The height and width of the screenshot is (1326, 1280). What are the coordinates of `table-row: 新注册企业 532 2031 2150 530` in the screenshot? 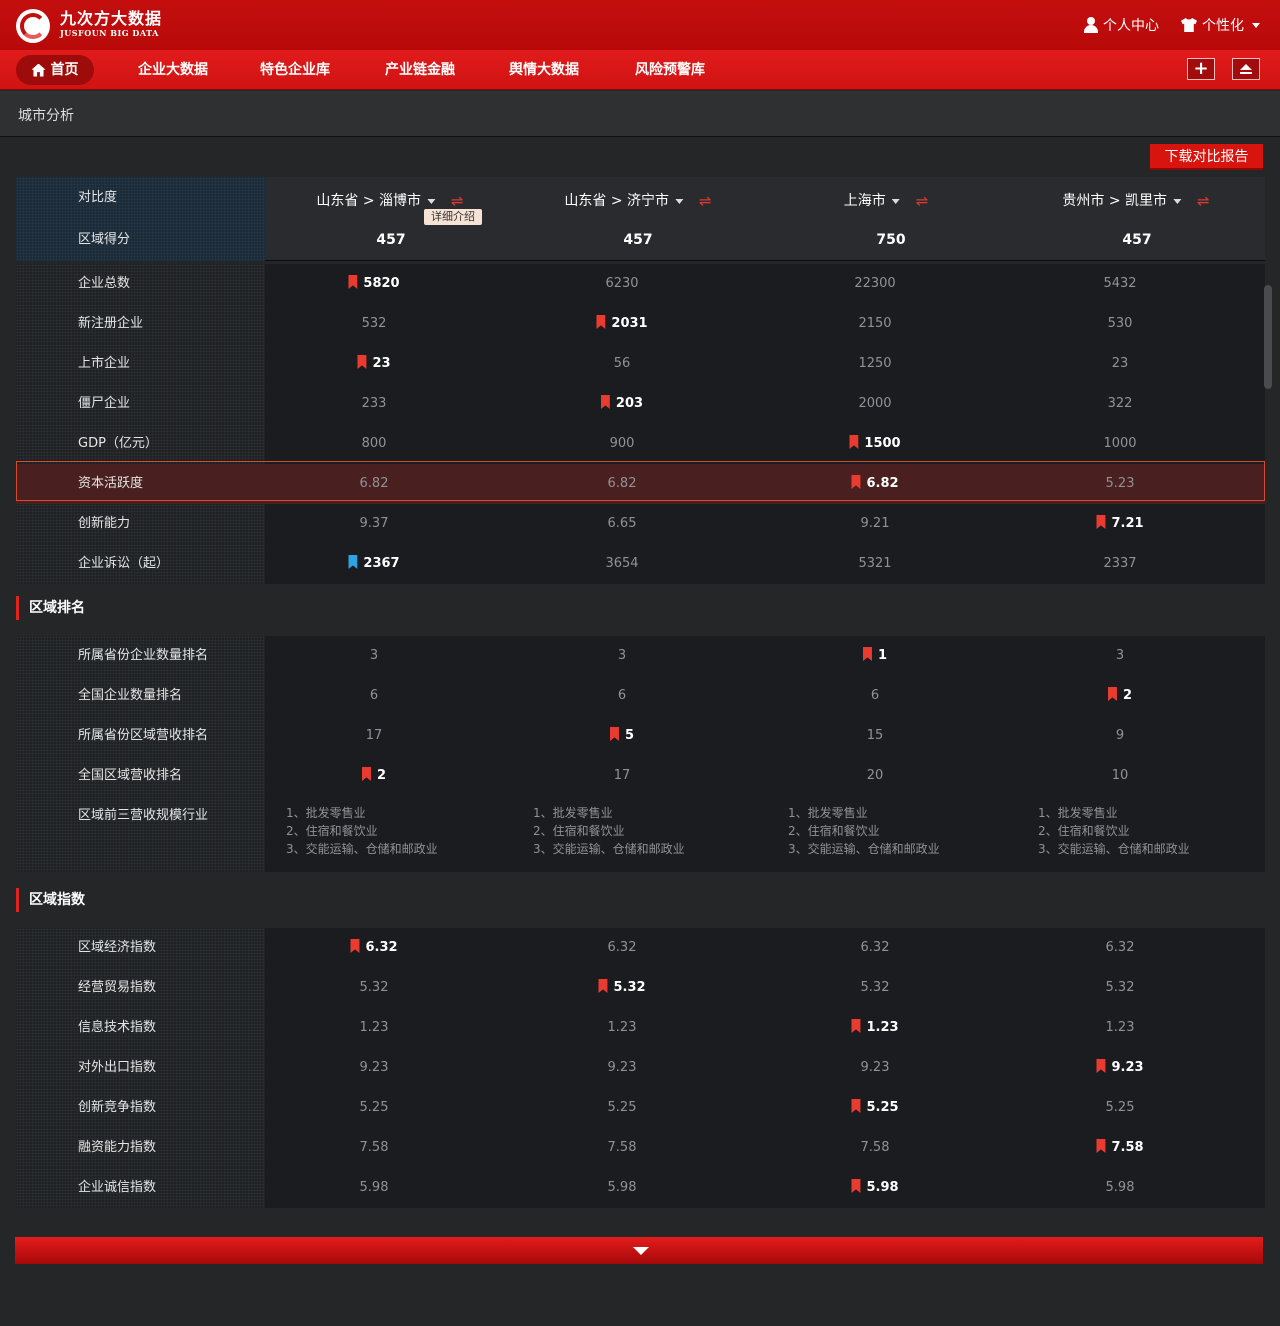 It's located at (640, 324).